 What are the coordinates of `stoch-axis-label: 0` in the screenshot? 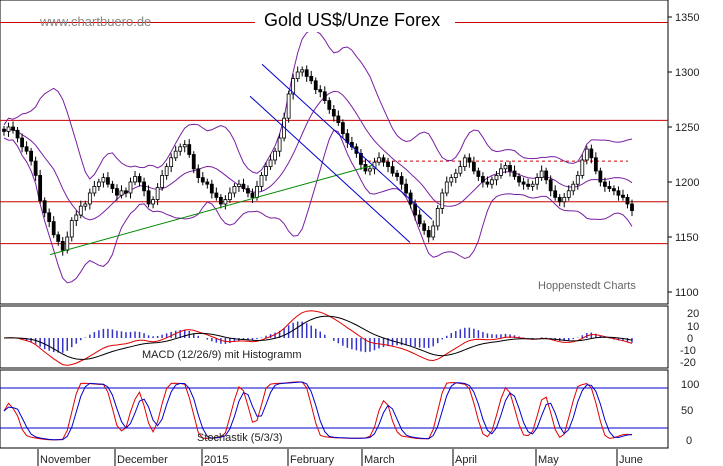 It's located at (689, 441).